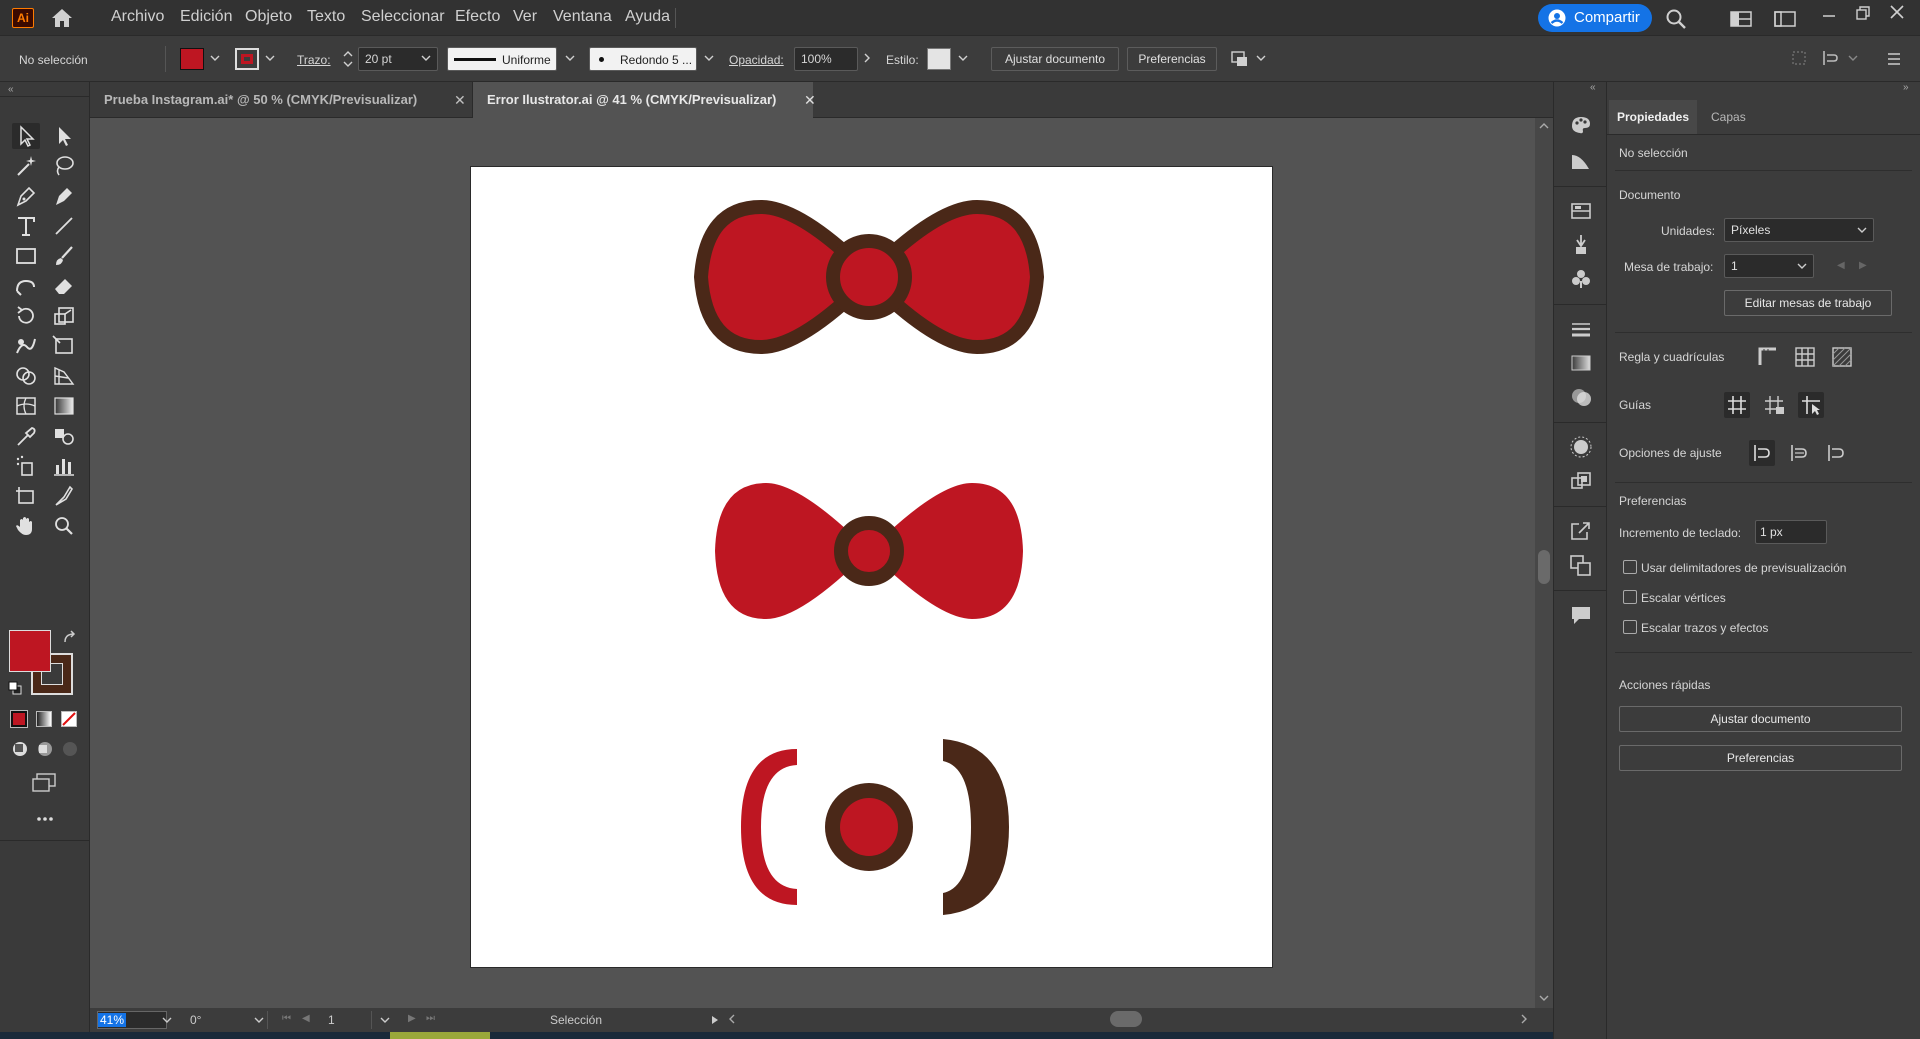 The width and height of the screenshot is (1920, 1039). Describe the element at coordinates (15, 688) in the screenshot. I see `default-colors-icon` at that location.